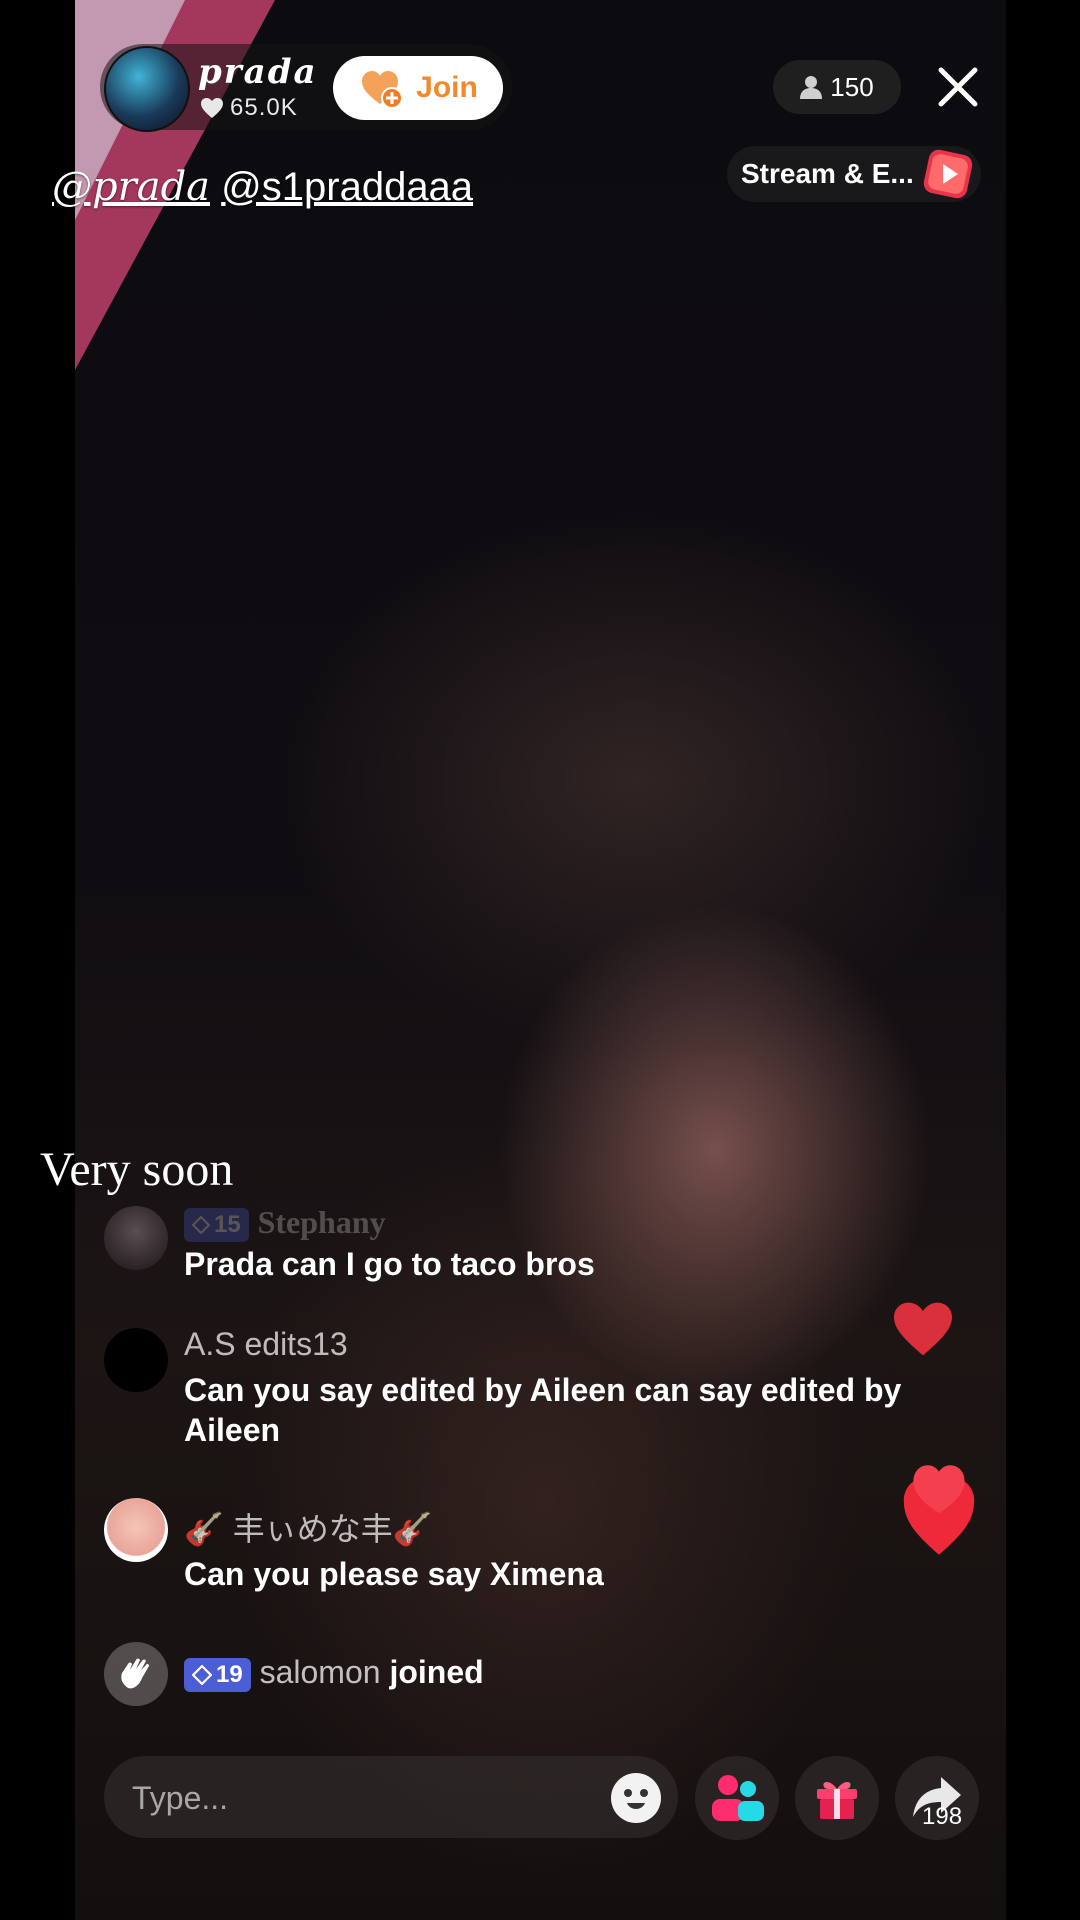  I want to click on people-icon, so click(738, 1798).